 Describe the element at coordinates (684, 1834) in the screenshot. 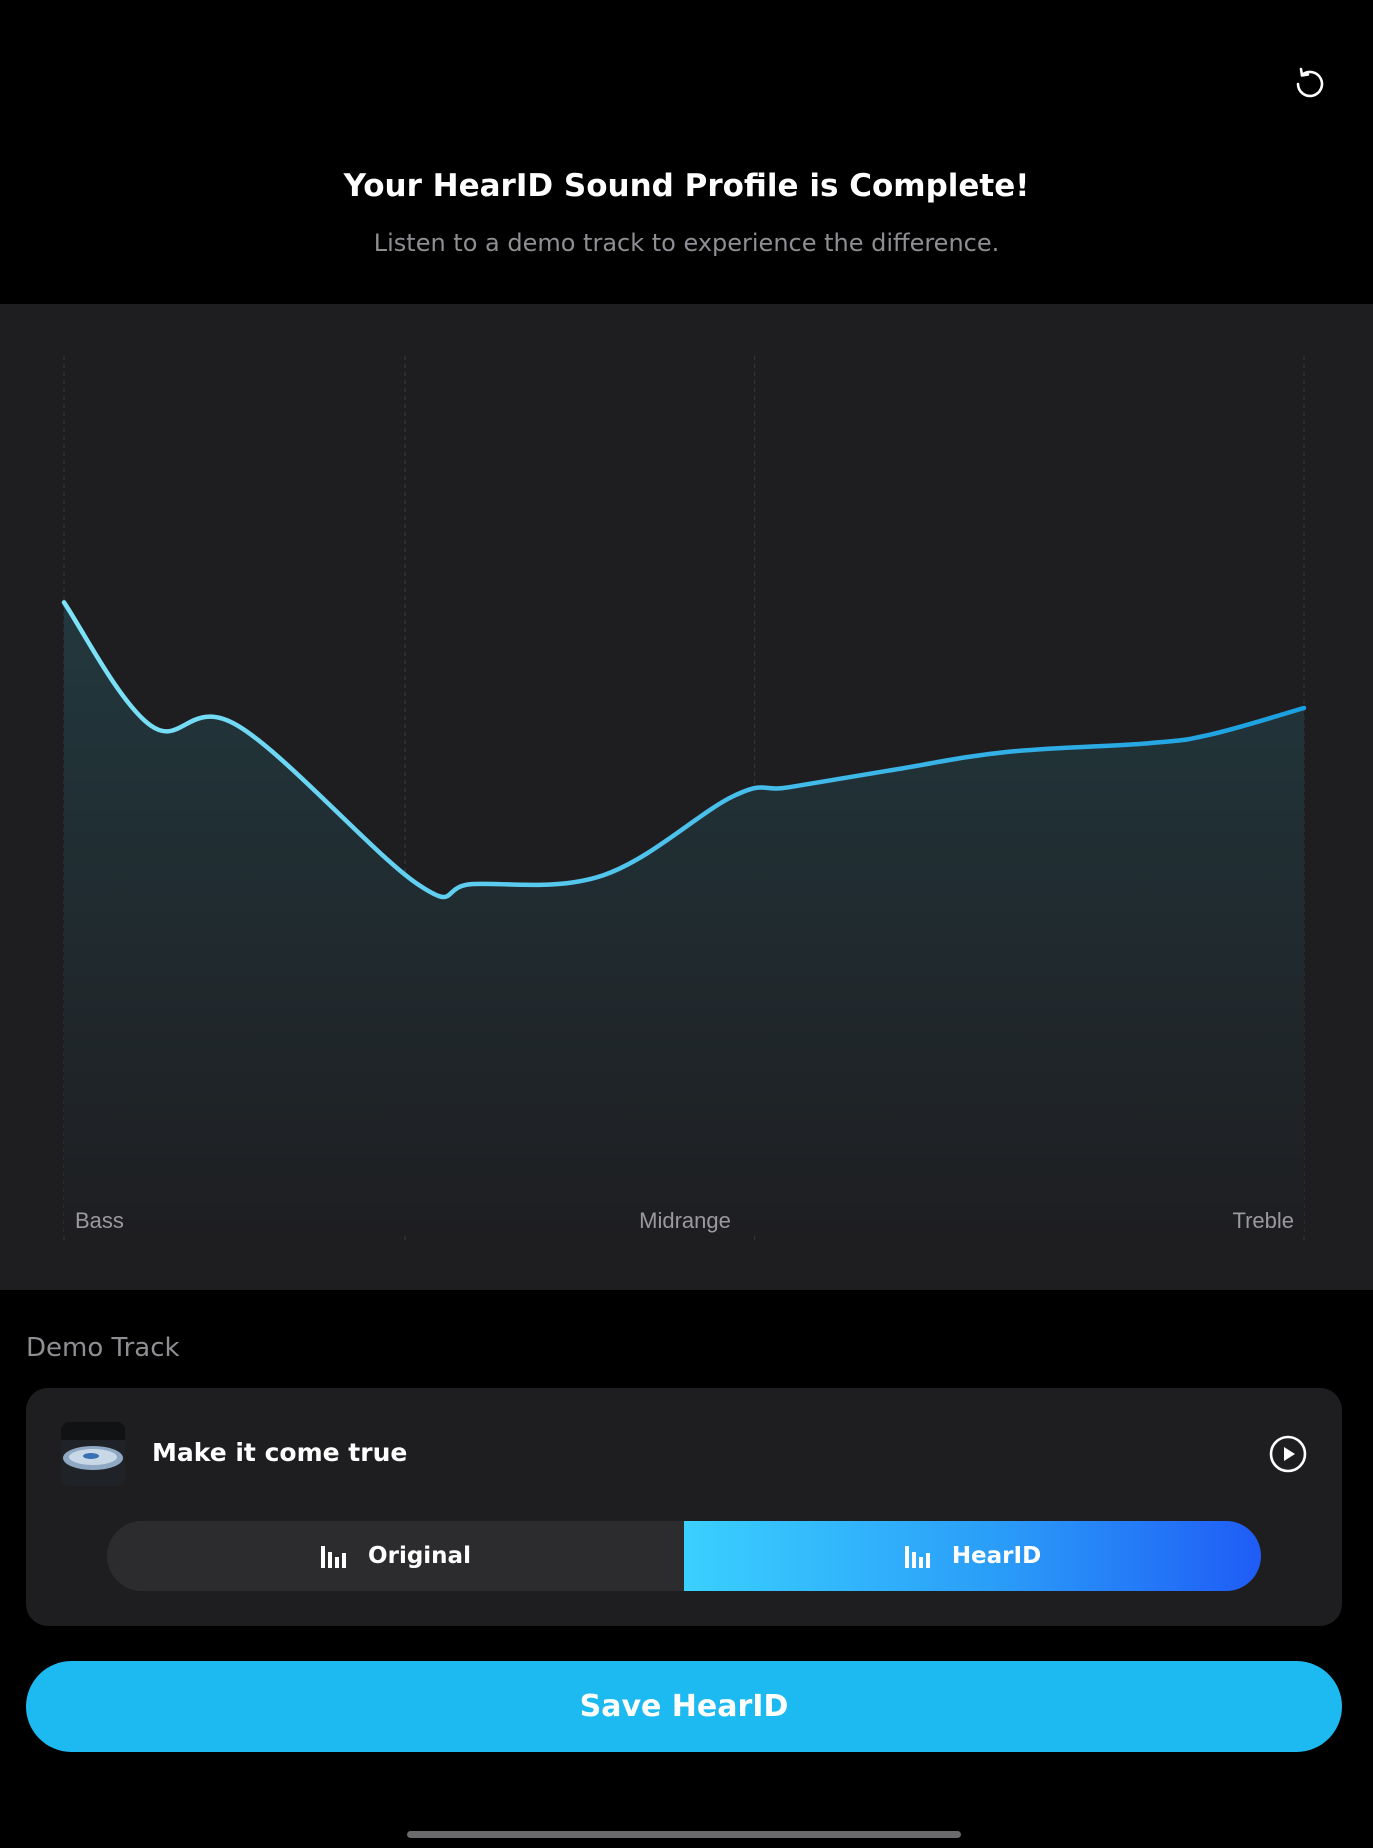

I see `home-indicator` at that location.